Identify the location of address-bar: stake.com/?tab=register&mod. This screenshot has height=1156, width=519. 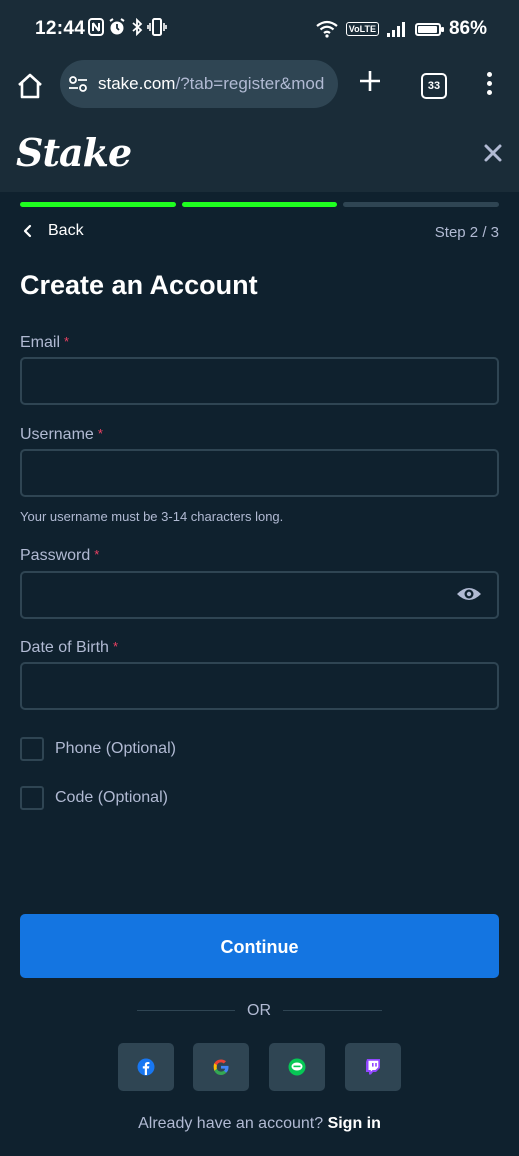
(199, 84).